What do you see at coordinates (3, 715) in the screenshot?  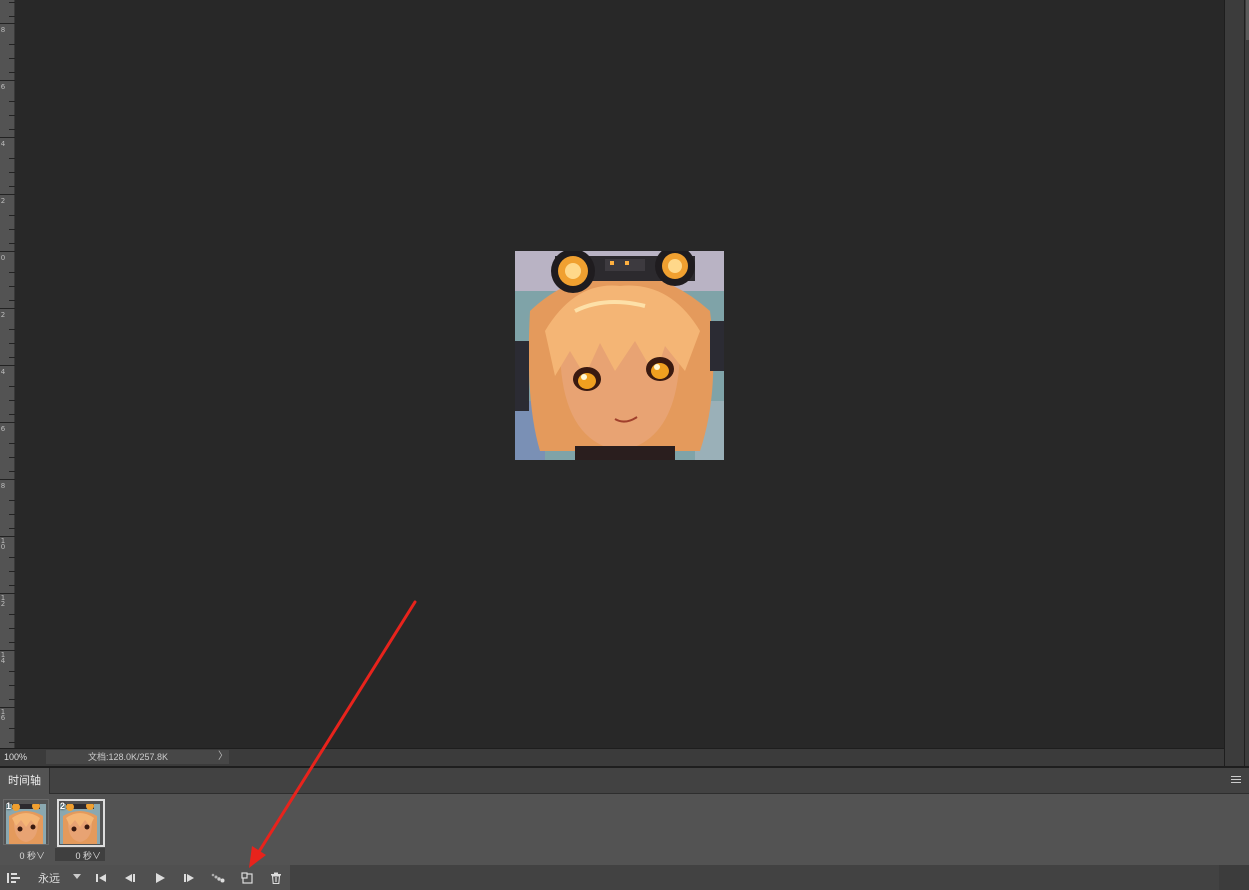 I see `ruler-label: 1 6` at bounding box center [3, 715].